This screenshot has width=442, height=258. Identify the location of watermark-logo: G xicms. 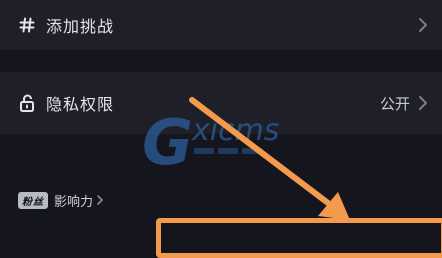
(210, 141).